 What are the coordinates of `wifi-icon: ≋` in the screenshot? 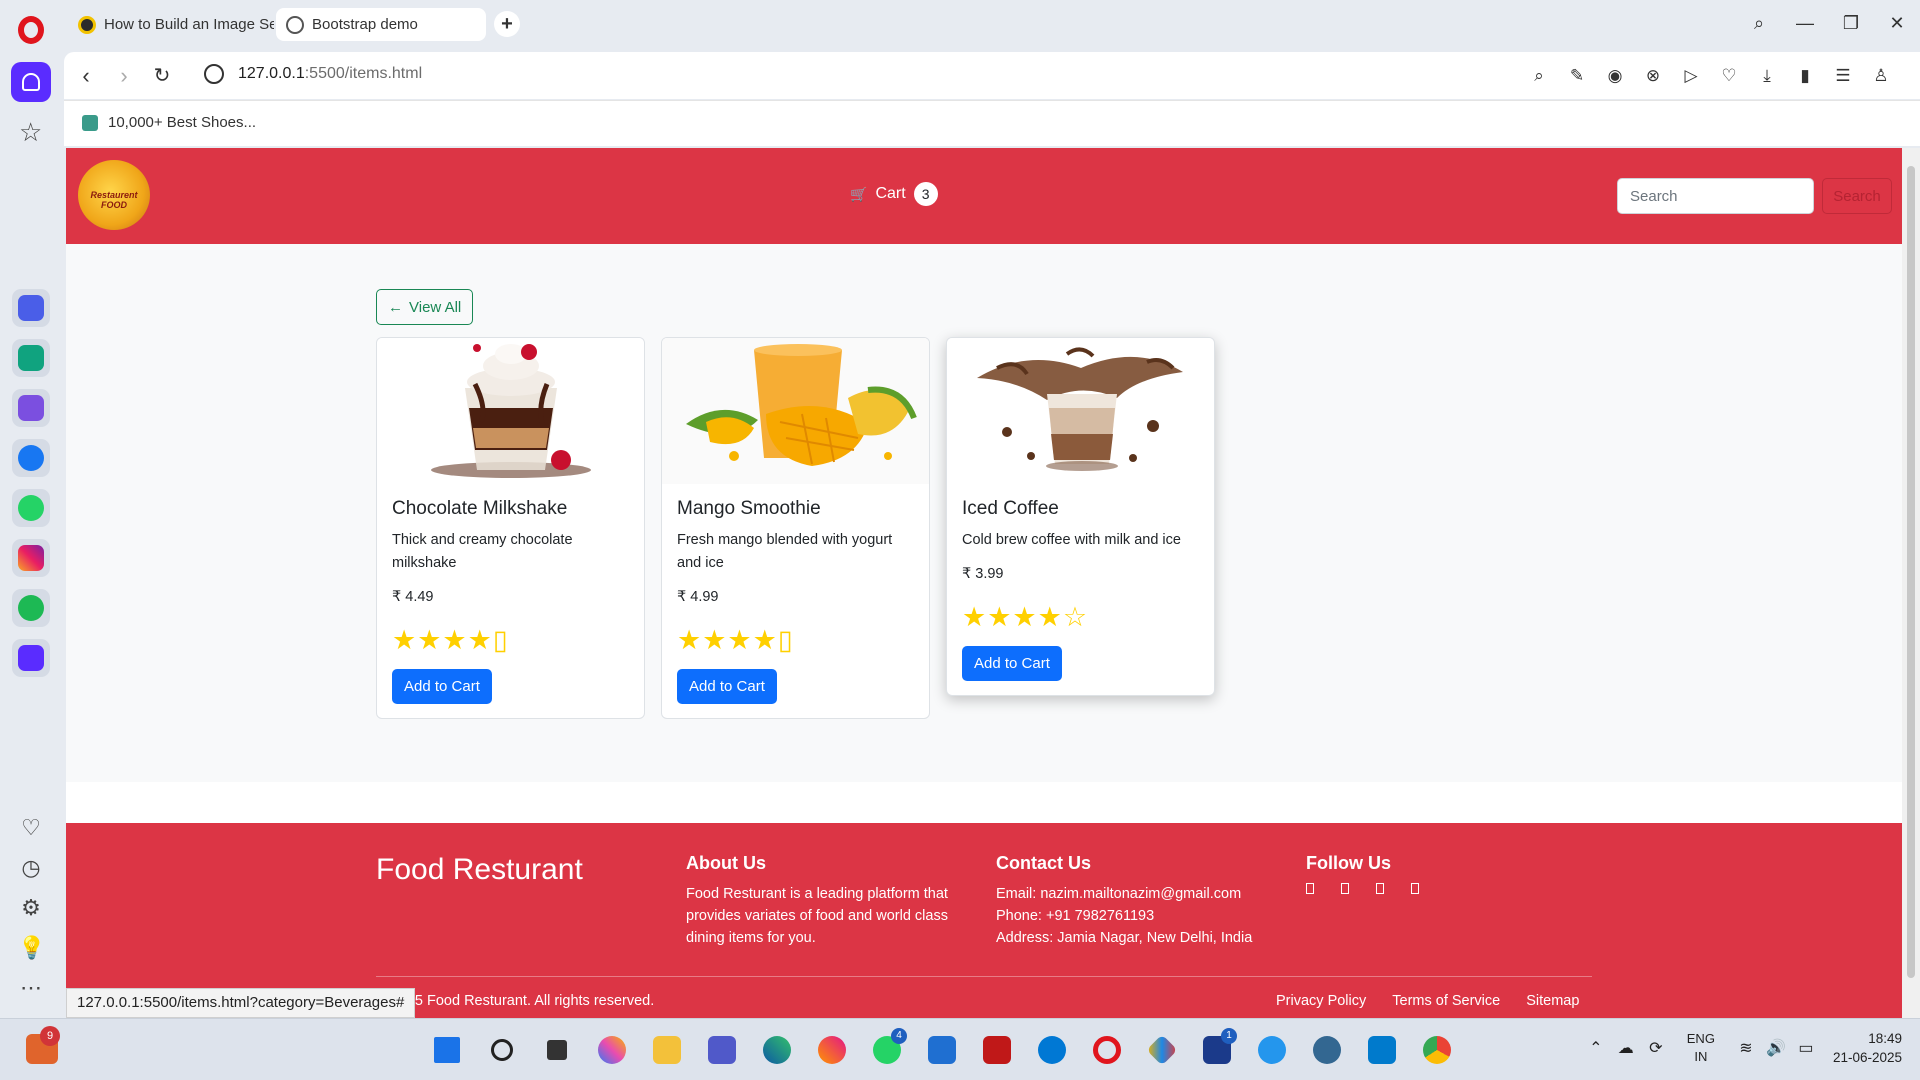 It's located at (1746, 1048).